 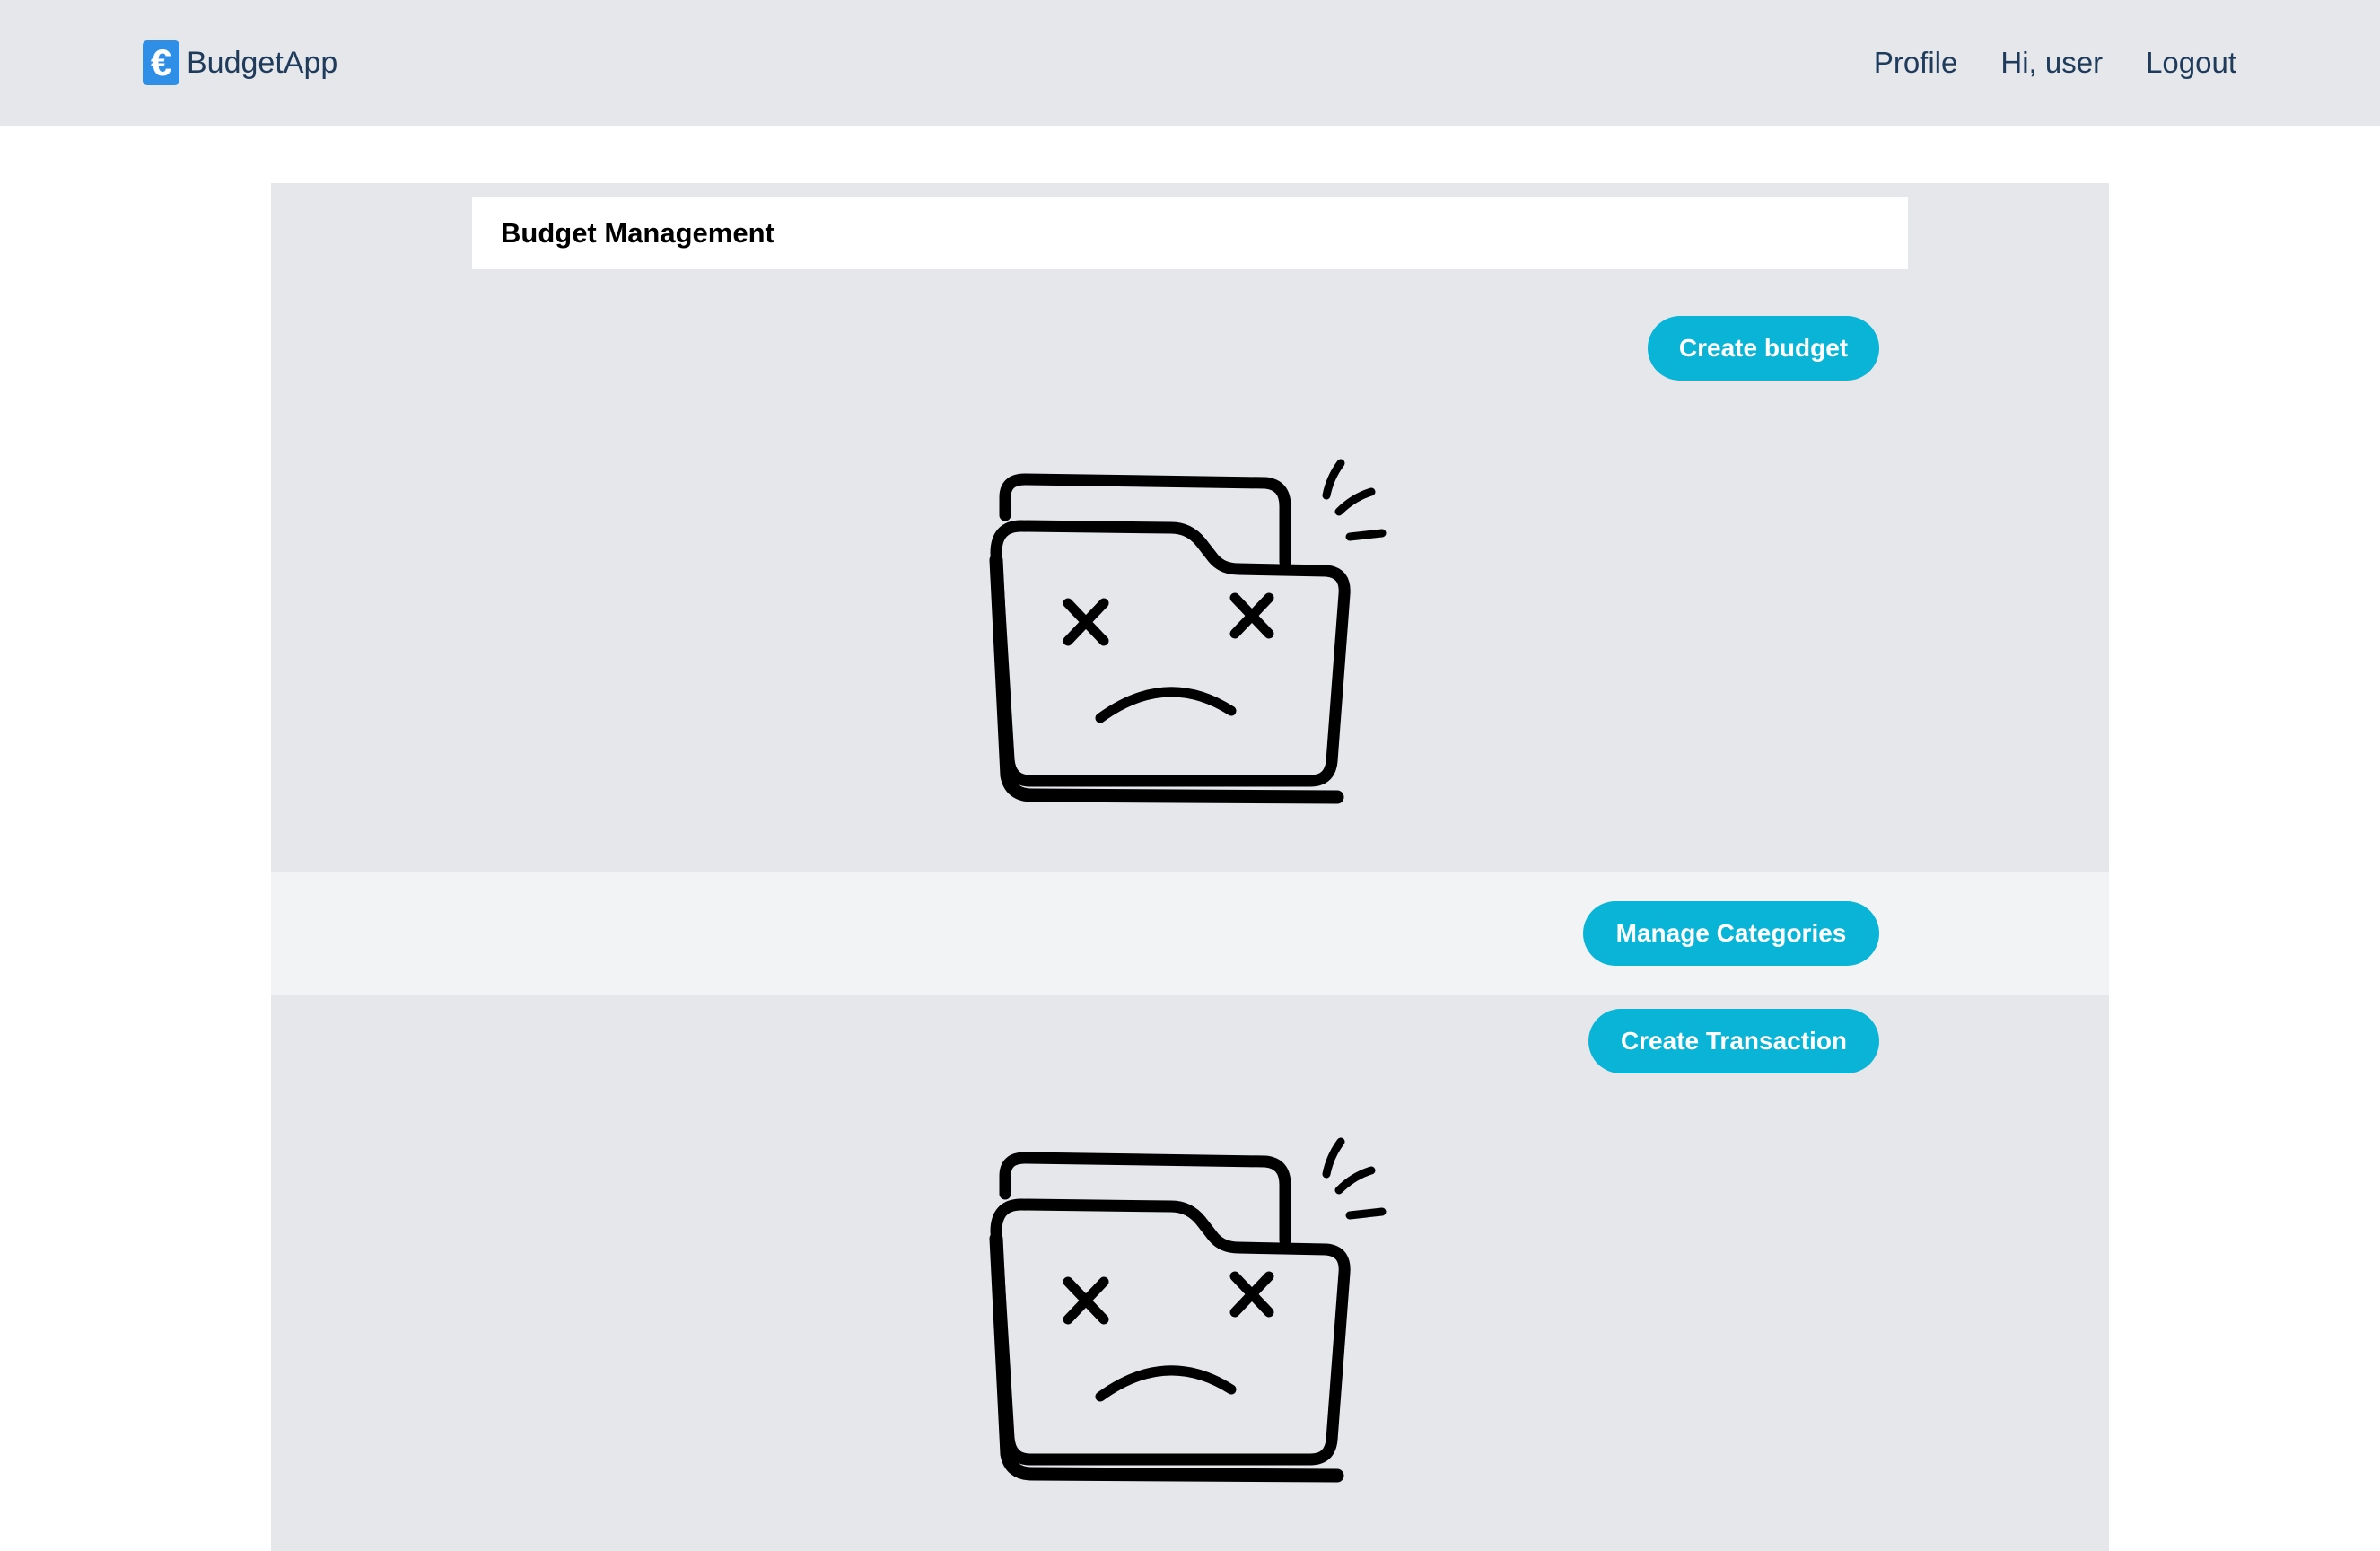 I want to click on page-title: Budget Management, so click(x=637, y=233).